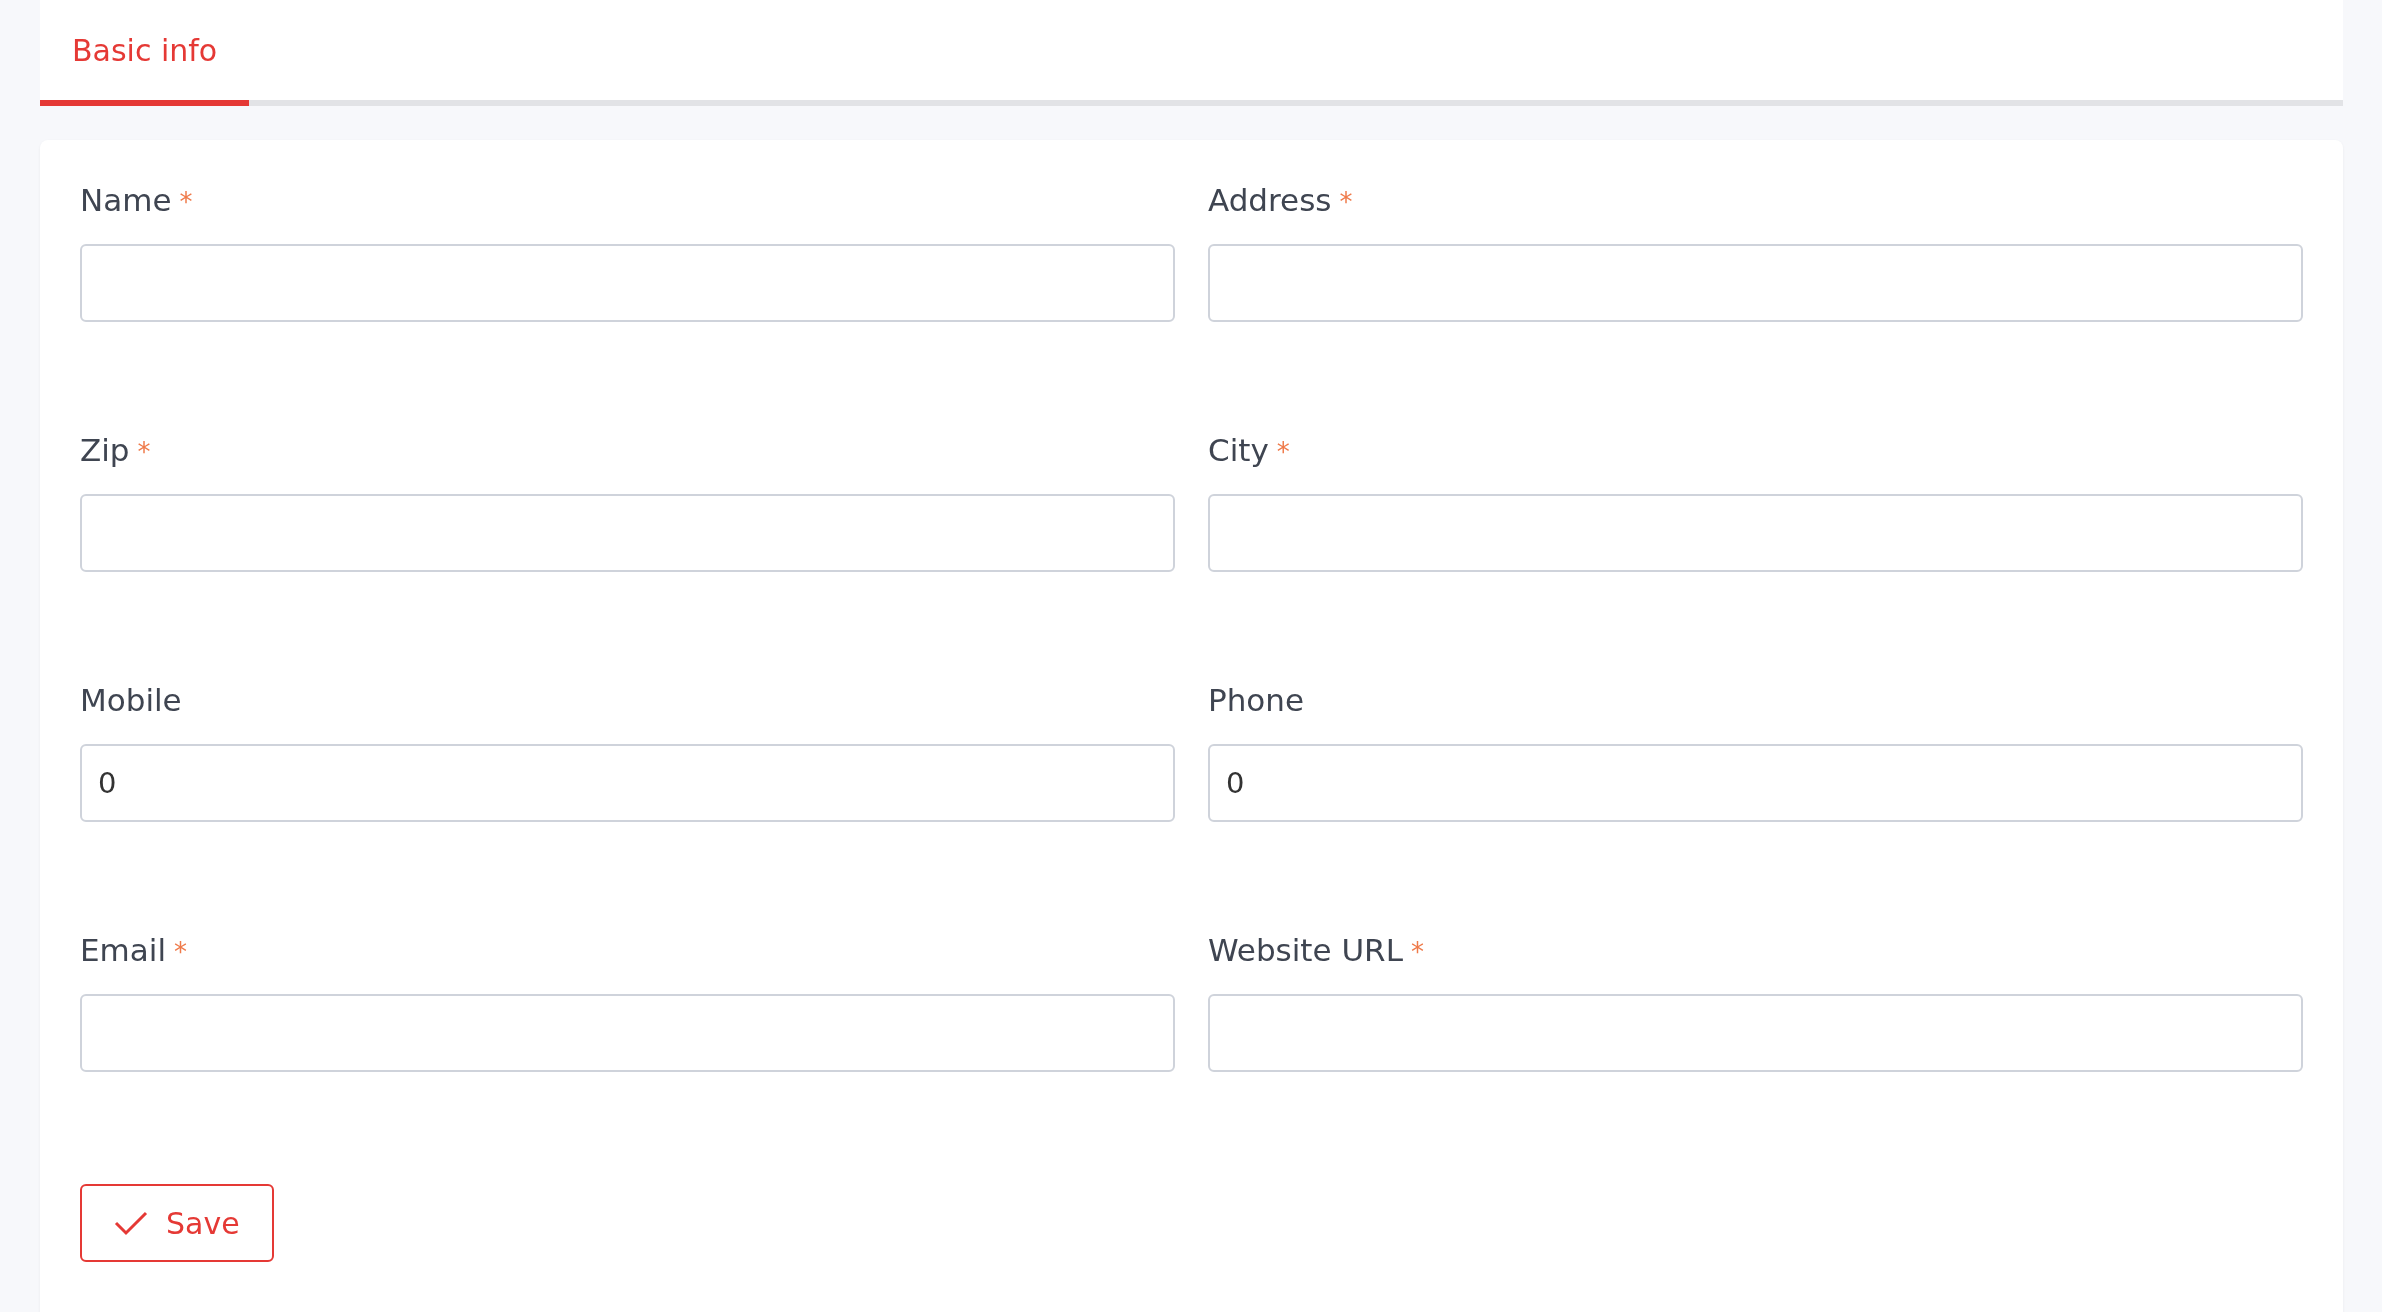 This screenshot has height=1312, width=2382. Describe the element at coordinates (123, 950) in the screenshot. I see `field-label: Email` at that location.